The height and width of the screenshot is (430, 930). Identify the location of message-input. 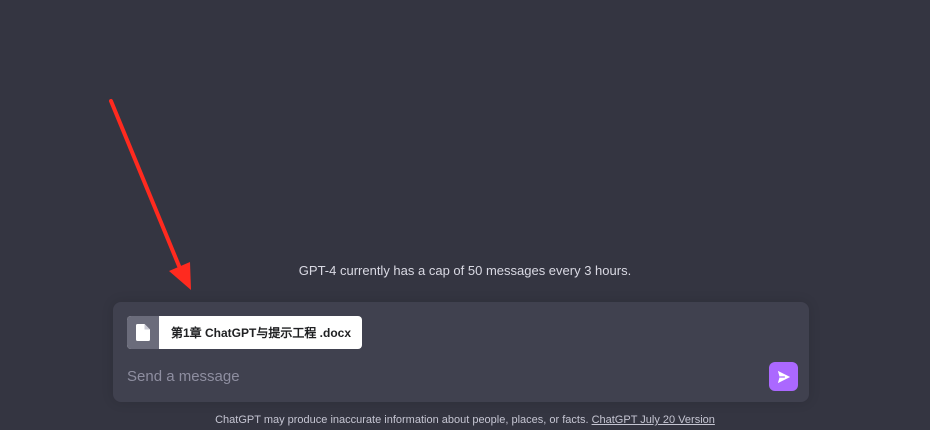
(437, 376).